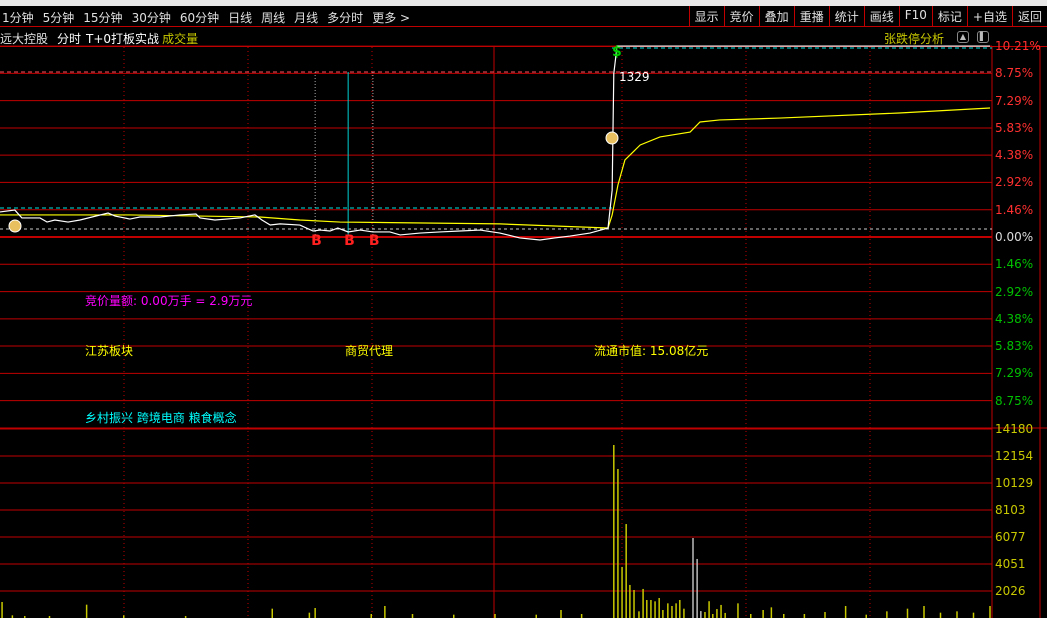 The height and width of the screenshot is (618, 1047). I want to click on volume-axis-label: 10129, so click(1014, 482).